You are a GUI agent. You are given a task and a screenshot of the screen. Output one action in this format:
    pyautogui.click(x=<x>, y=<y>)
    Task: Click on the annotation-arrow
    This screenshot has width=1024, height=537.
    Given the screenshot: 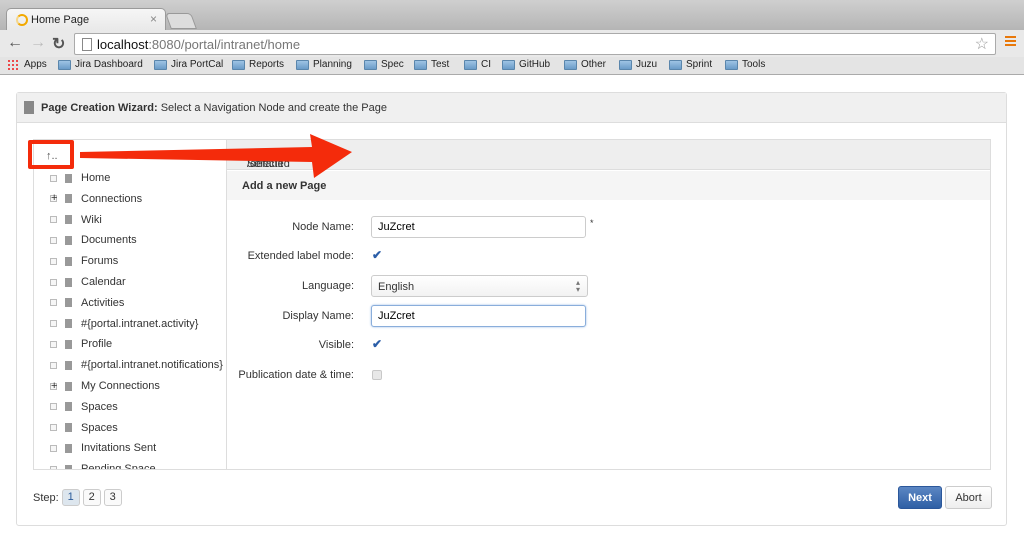 What is the action you would take?
    pyautogui.click(x=216, y=156)
    